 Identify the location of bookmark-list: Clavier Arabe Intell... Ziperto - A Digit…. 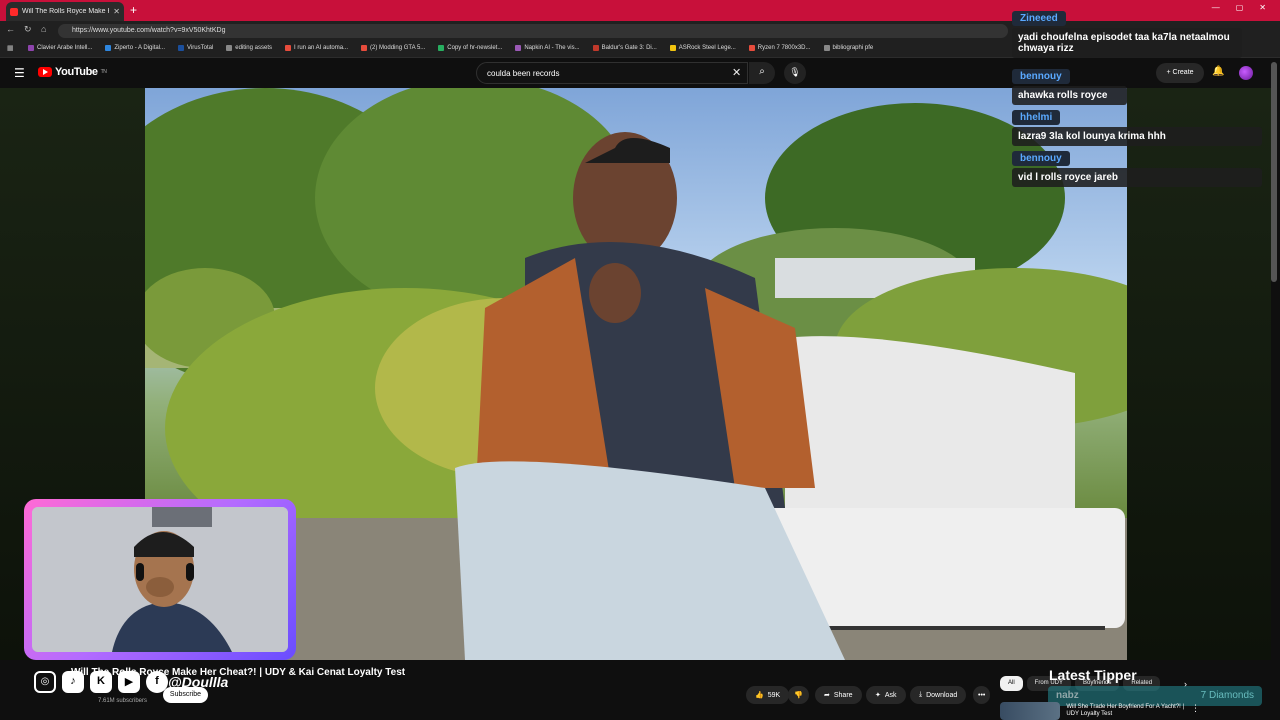
(450, 48).